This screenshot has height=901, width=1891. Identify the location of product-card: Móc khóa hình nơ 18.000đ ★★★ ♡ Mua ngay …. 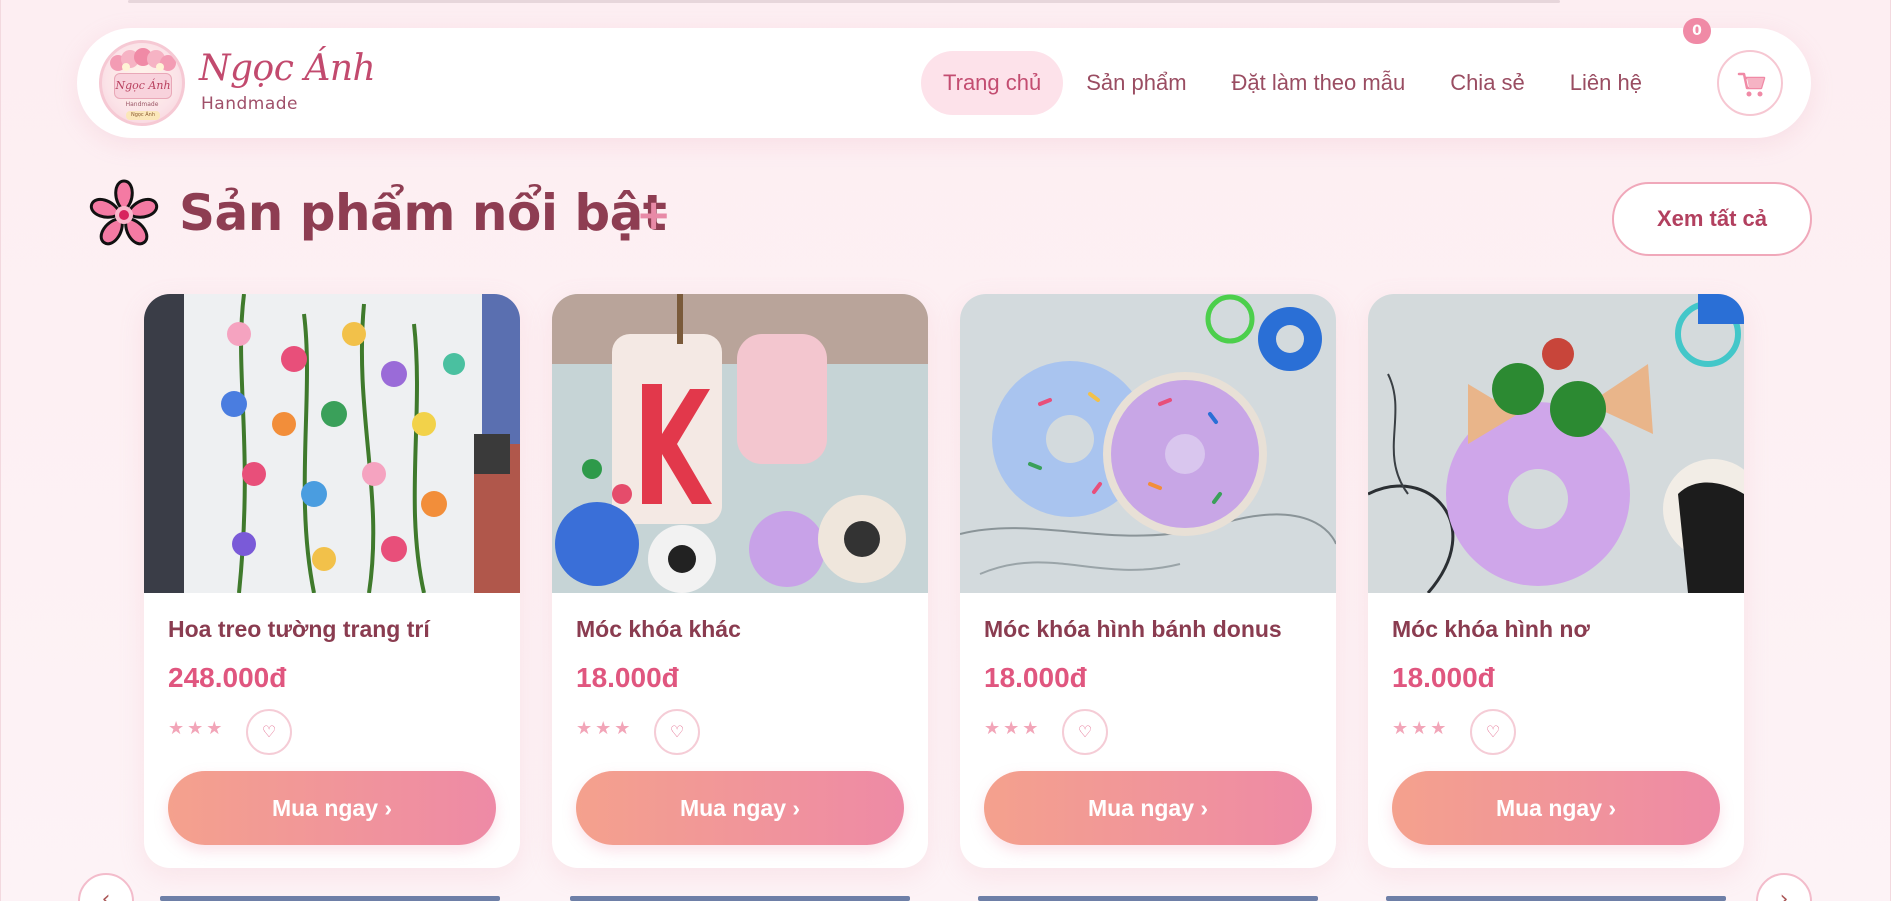
(1556, 581).